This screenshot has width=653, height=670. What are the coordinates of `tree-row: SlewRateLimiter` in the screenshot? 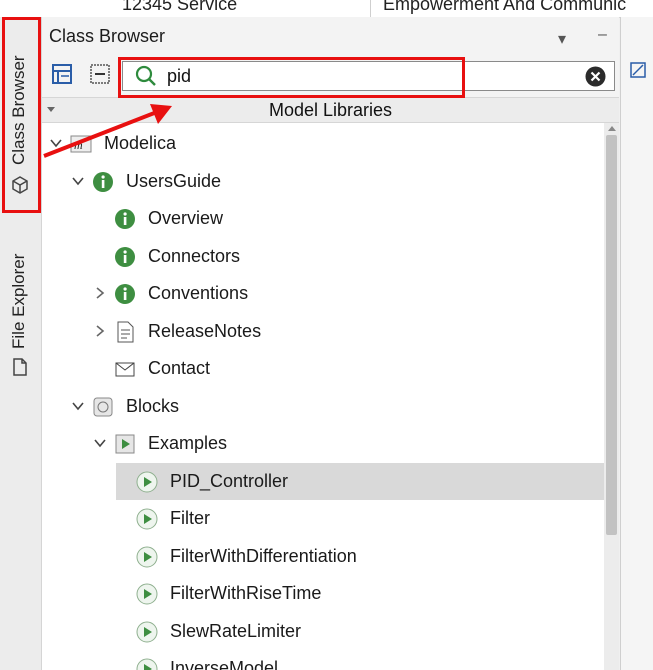 It's located at (323, 631).